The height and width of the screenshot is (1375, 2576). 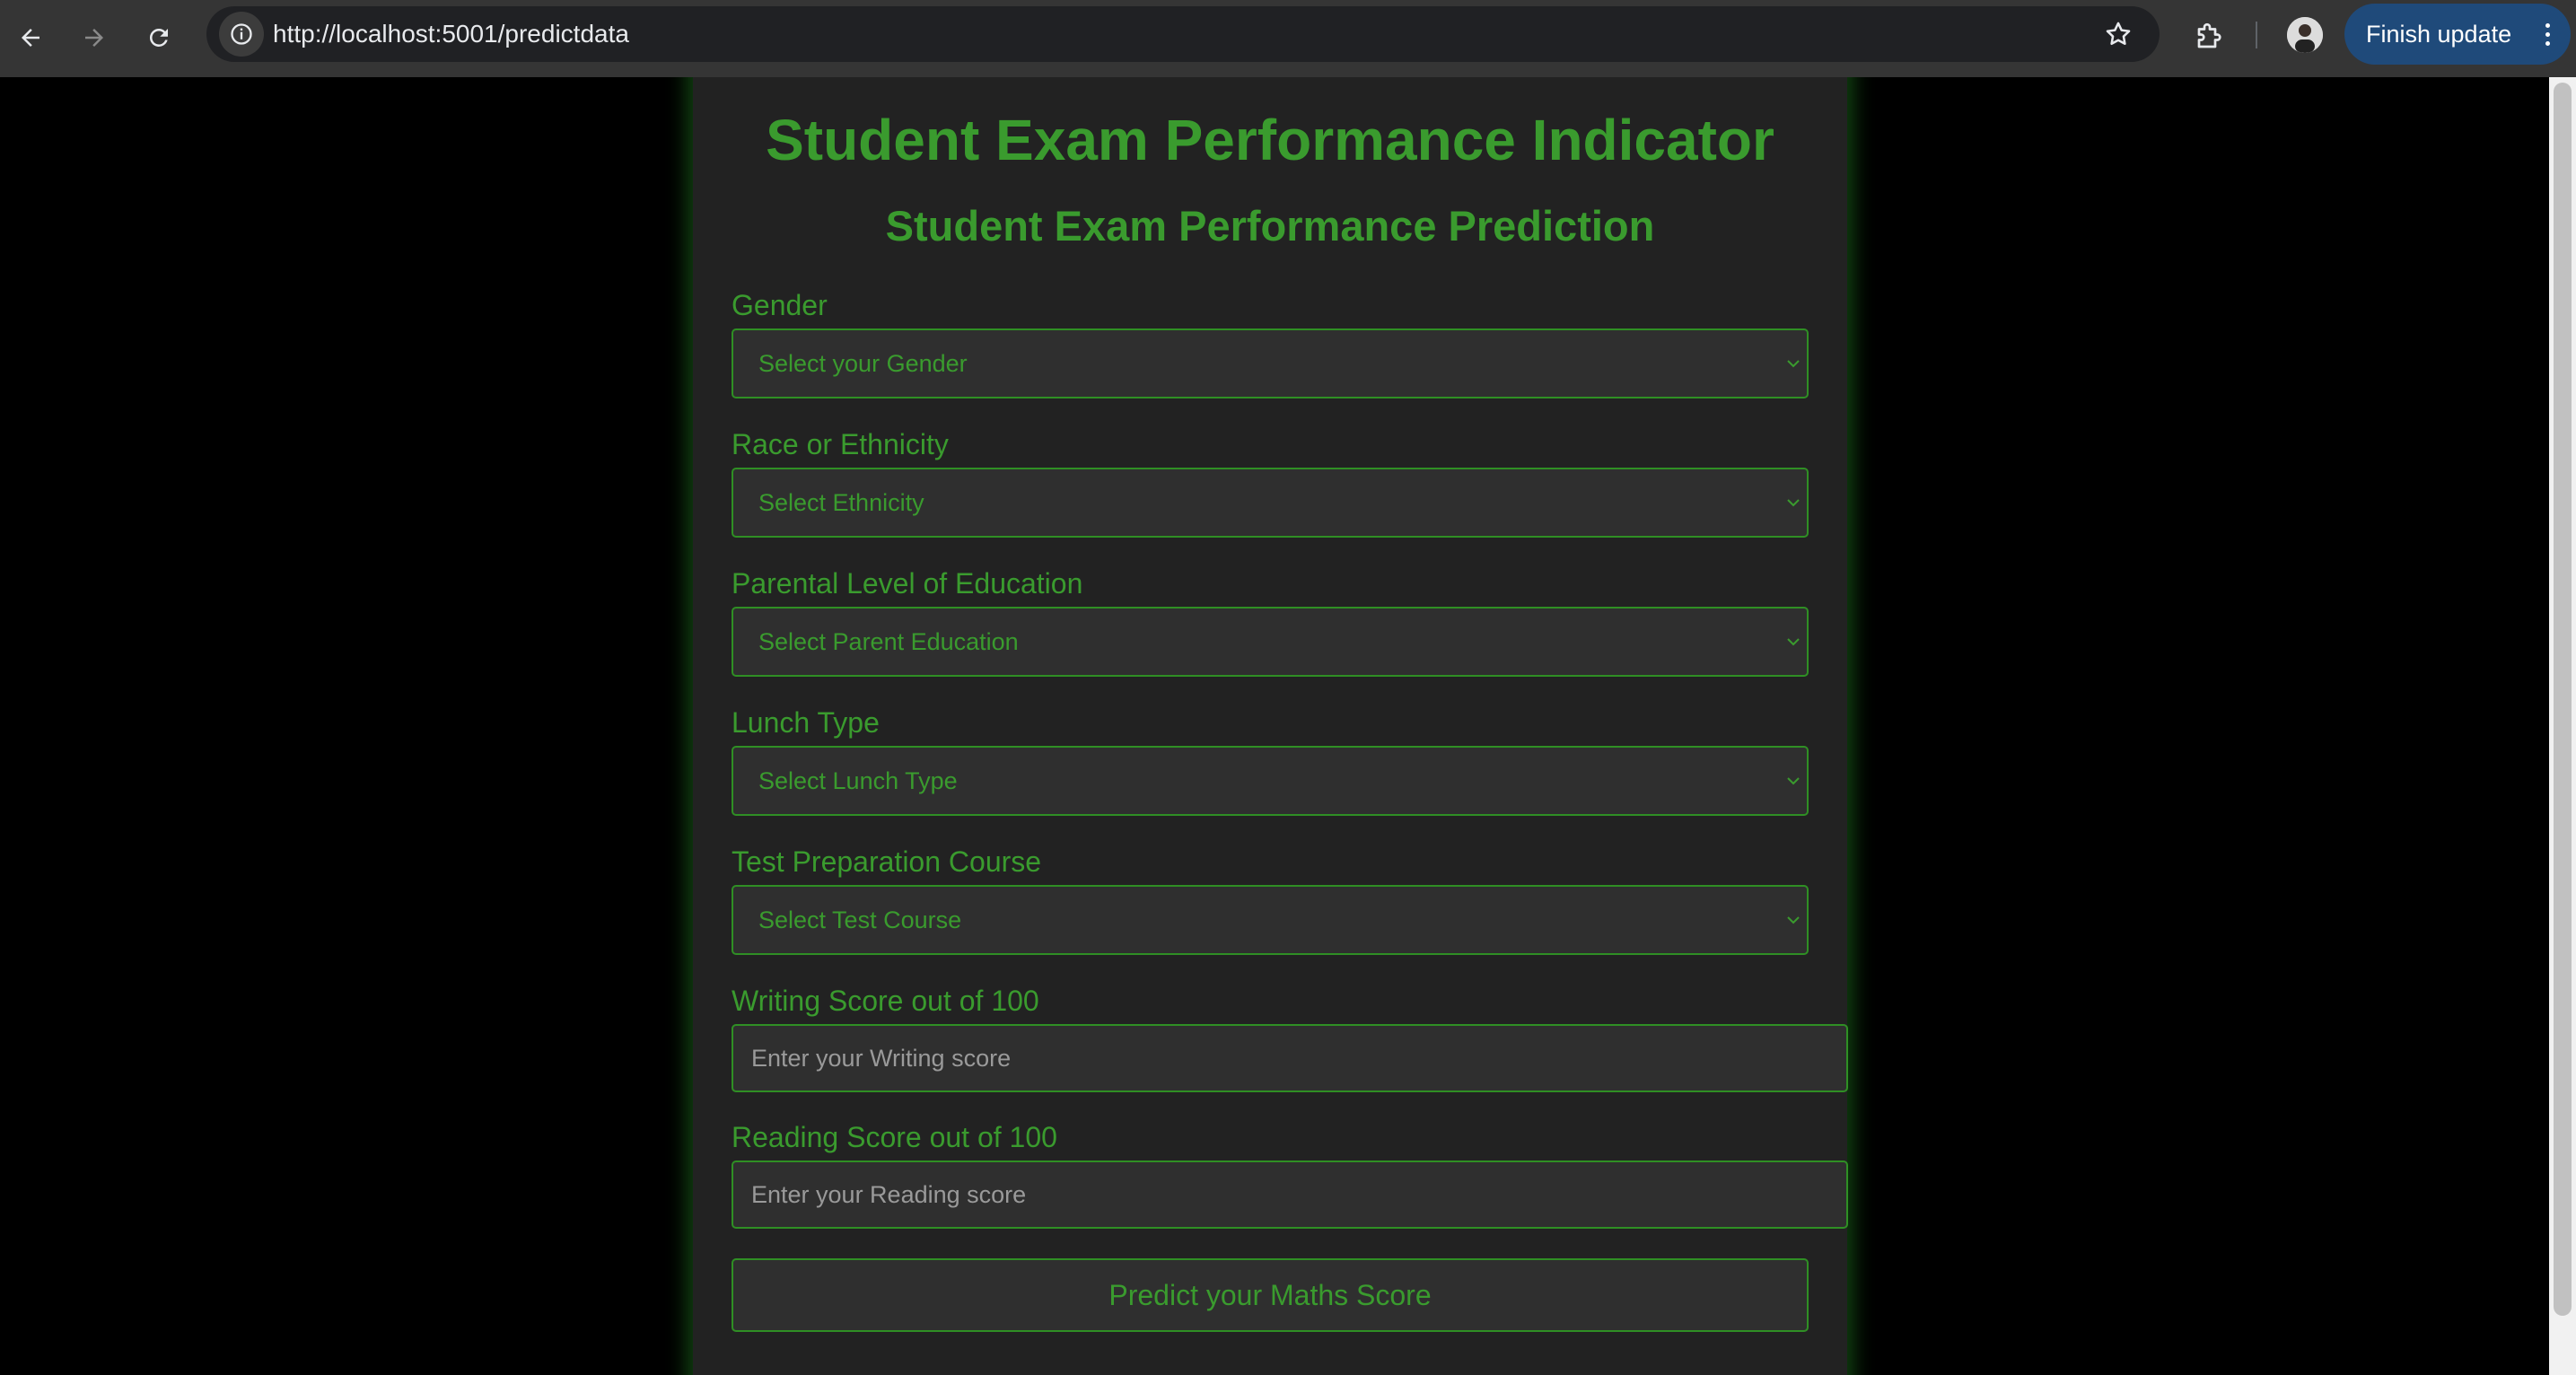 I want to click on extensions-puzzle-icon, so click(x=2209, y=36).